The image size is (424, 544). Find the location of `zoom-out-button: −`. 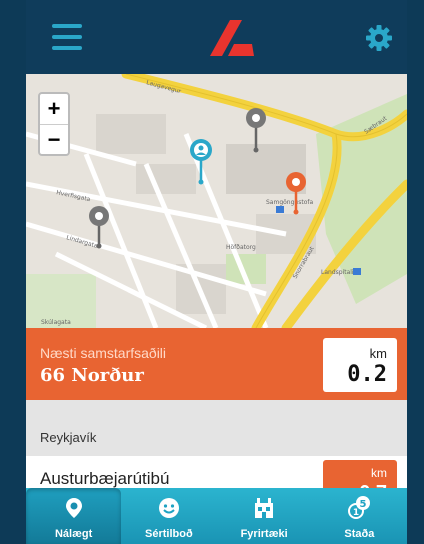

zoom-out-button: − is located at coordinates (54, 139).